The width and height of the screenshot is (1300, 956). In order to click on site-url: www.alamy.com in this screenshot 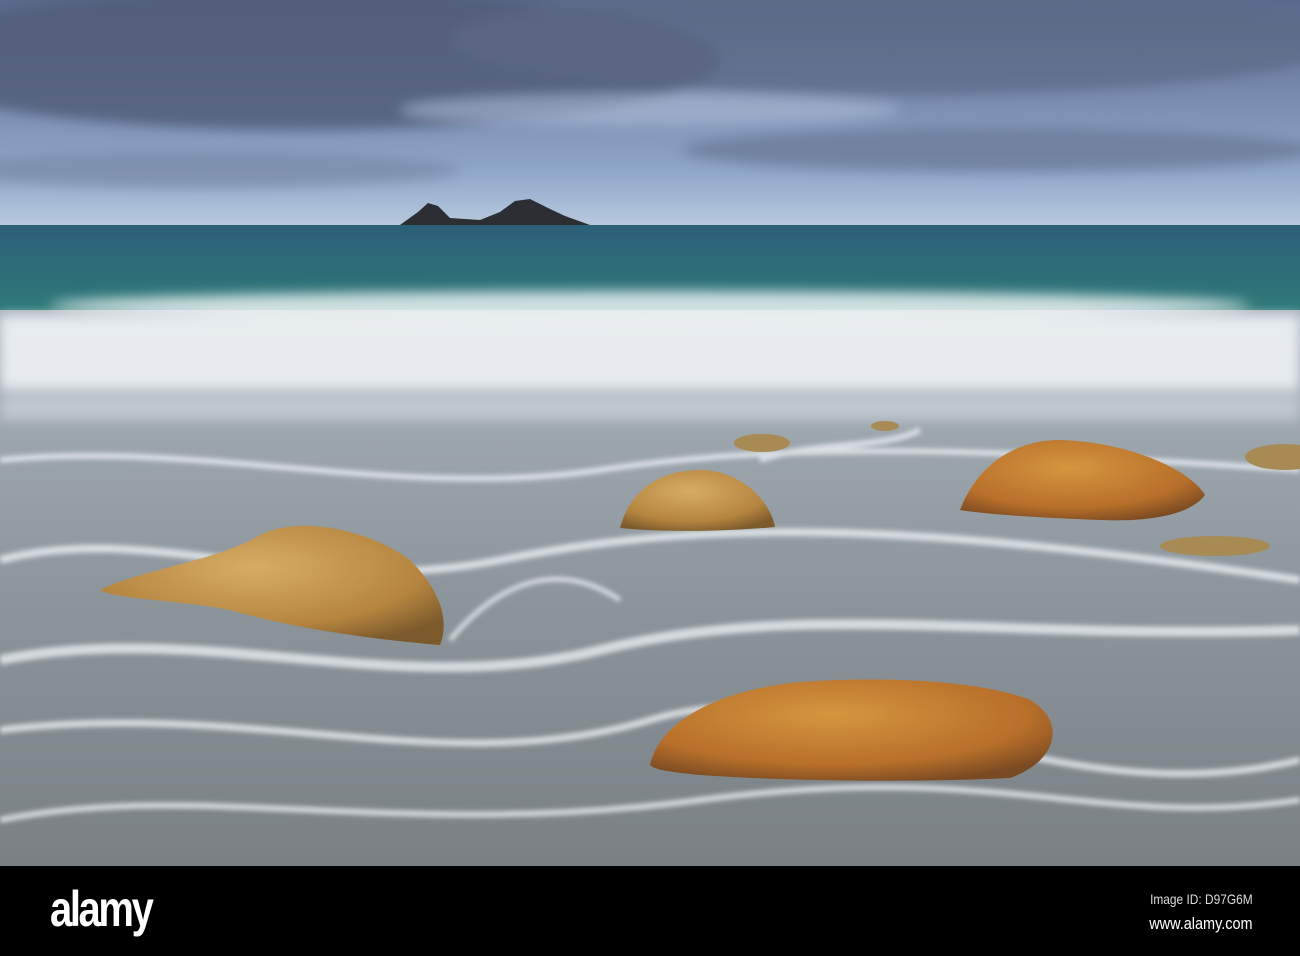, I will do `click(1201, 923)`.